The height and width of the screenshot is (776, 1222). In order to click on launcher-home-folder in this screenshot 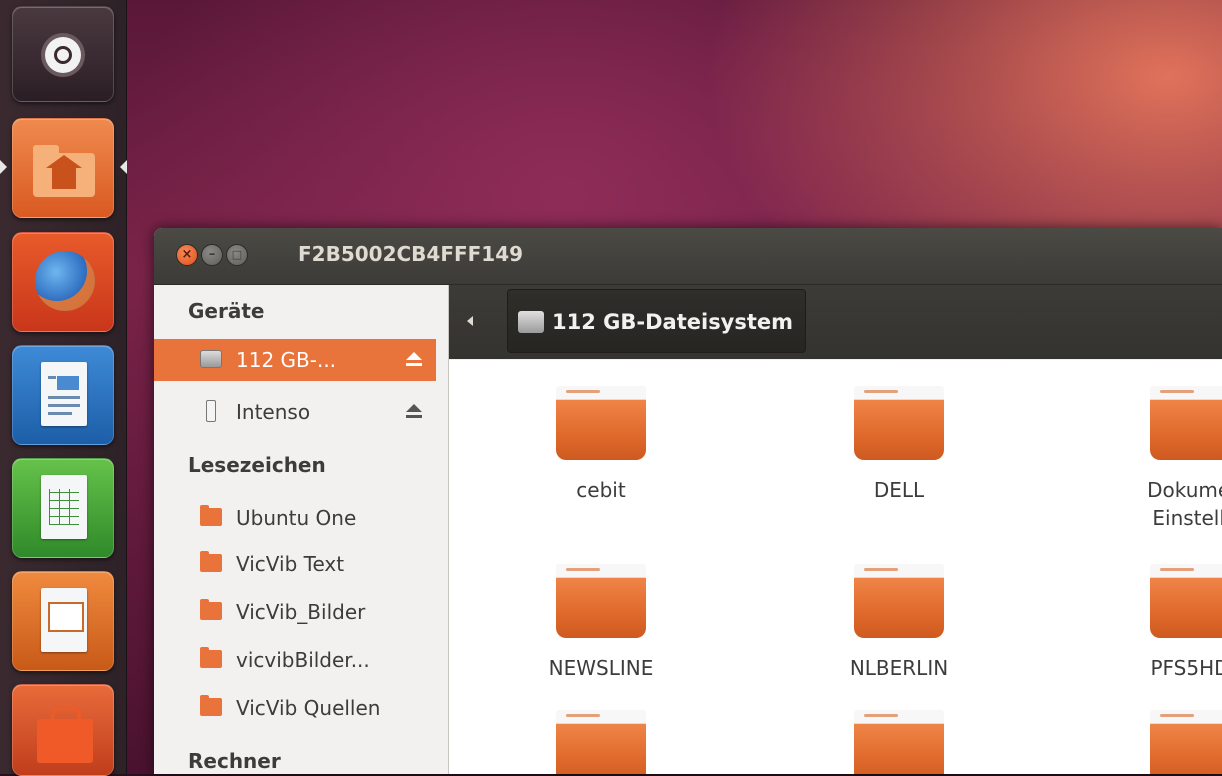, I will do `click(63, 168)`.